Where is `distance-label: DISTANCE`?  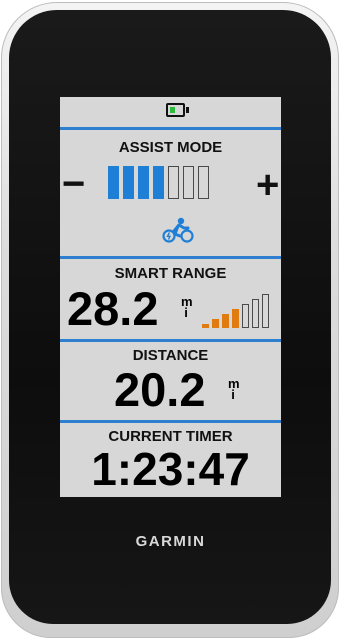
distance-label: DISTANCE is located at coordinates (170, 355).